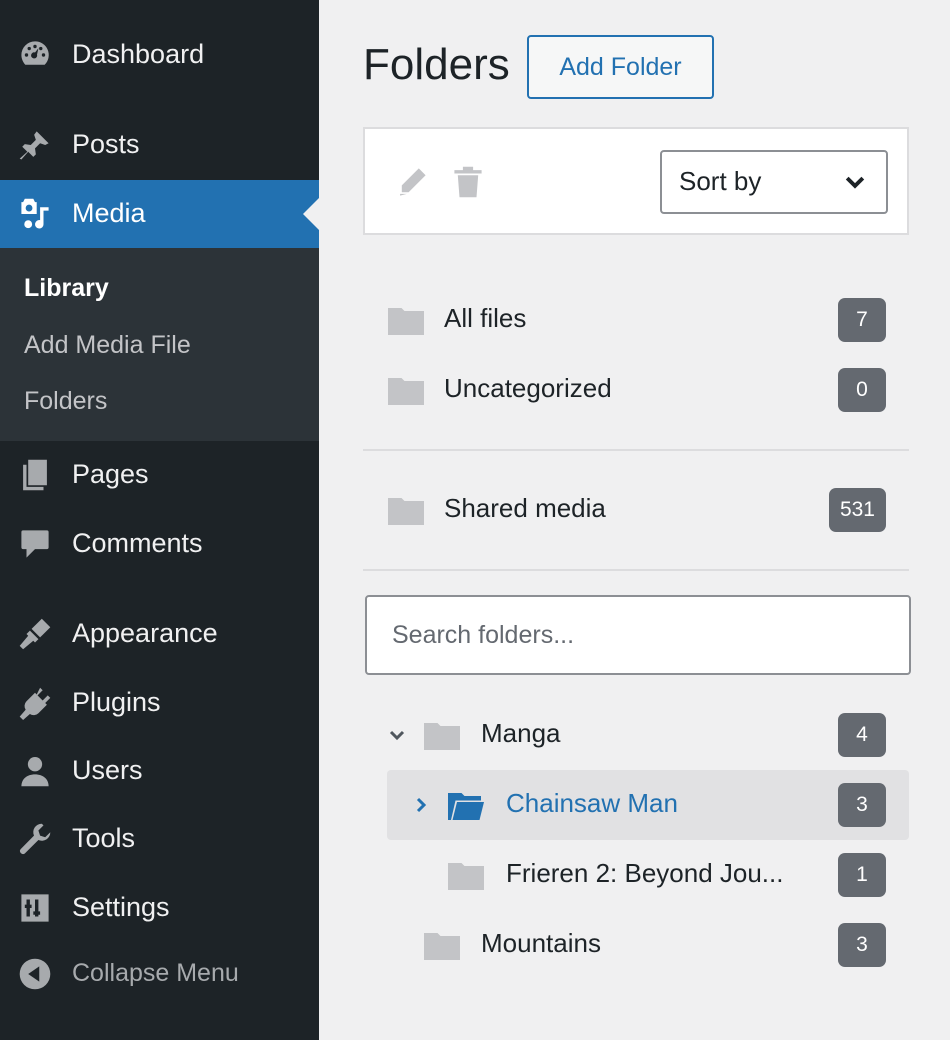 The height and width of the screenshot is (1040, 950). What do you see at coordinates (65, 401) in the screenshot?
I see `submenu-item-folders: Folders` at bounding box center [65, 401].